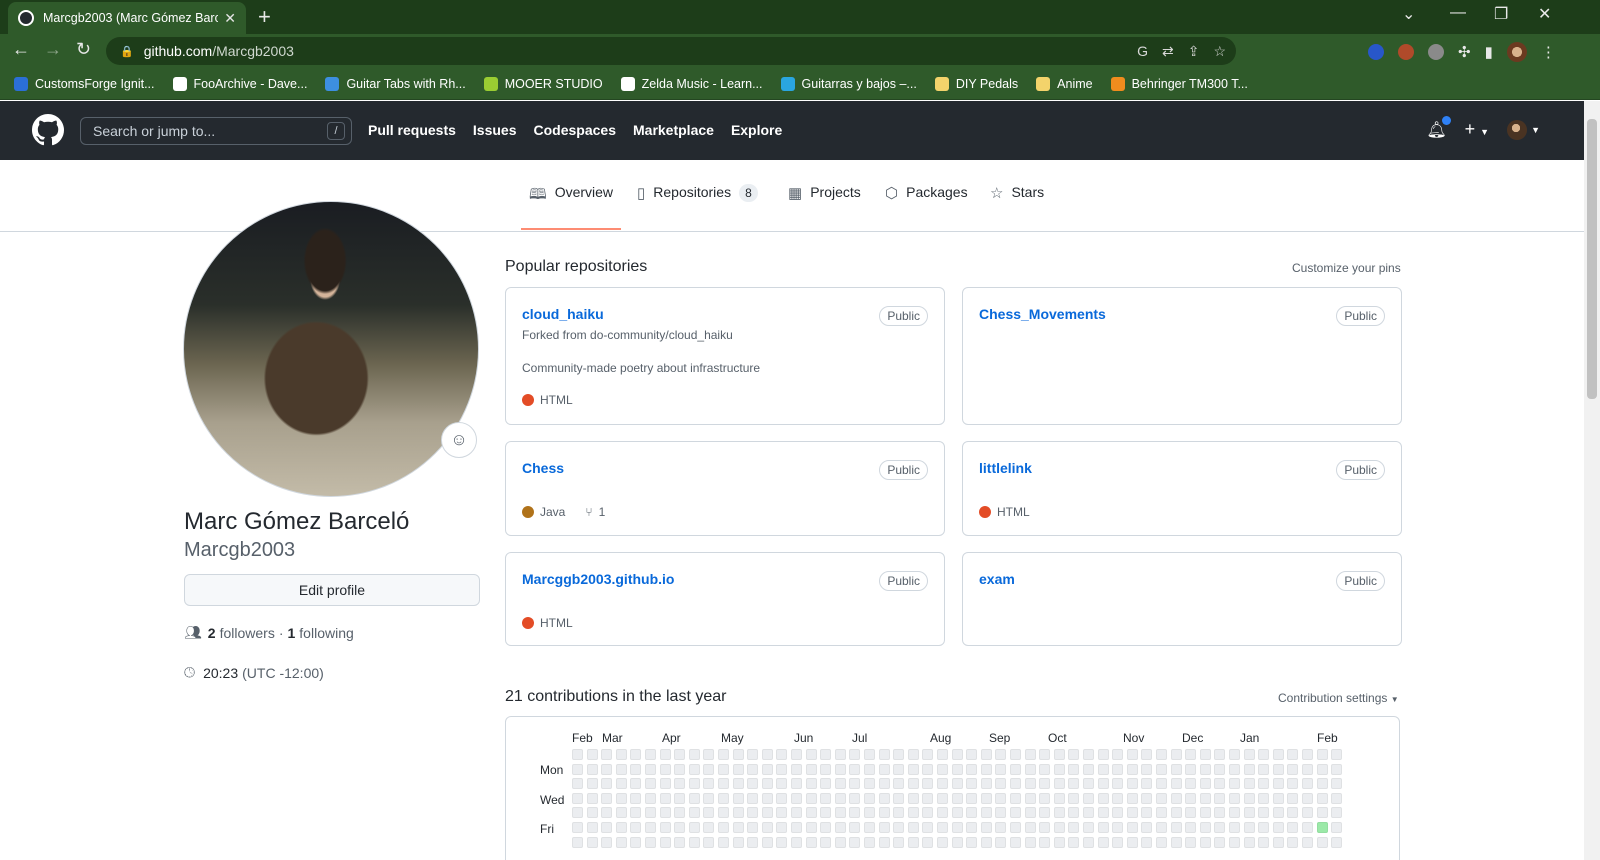 The width and height of the screenshot is (1600, 860). What do you see at coordinates (292, 633) in the screenshot?
I see `following-count: 1` at bounding box center [292, 633].